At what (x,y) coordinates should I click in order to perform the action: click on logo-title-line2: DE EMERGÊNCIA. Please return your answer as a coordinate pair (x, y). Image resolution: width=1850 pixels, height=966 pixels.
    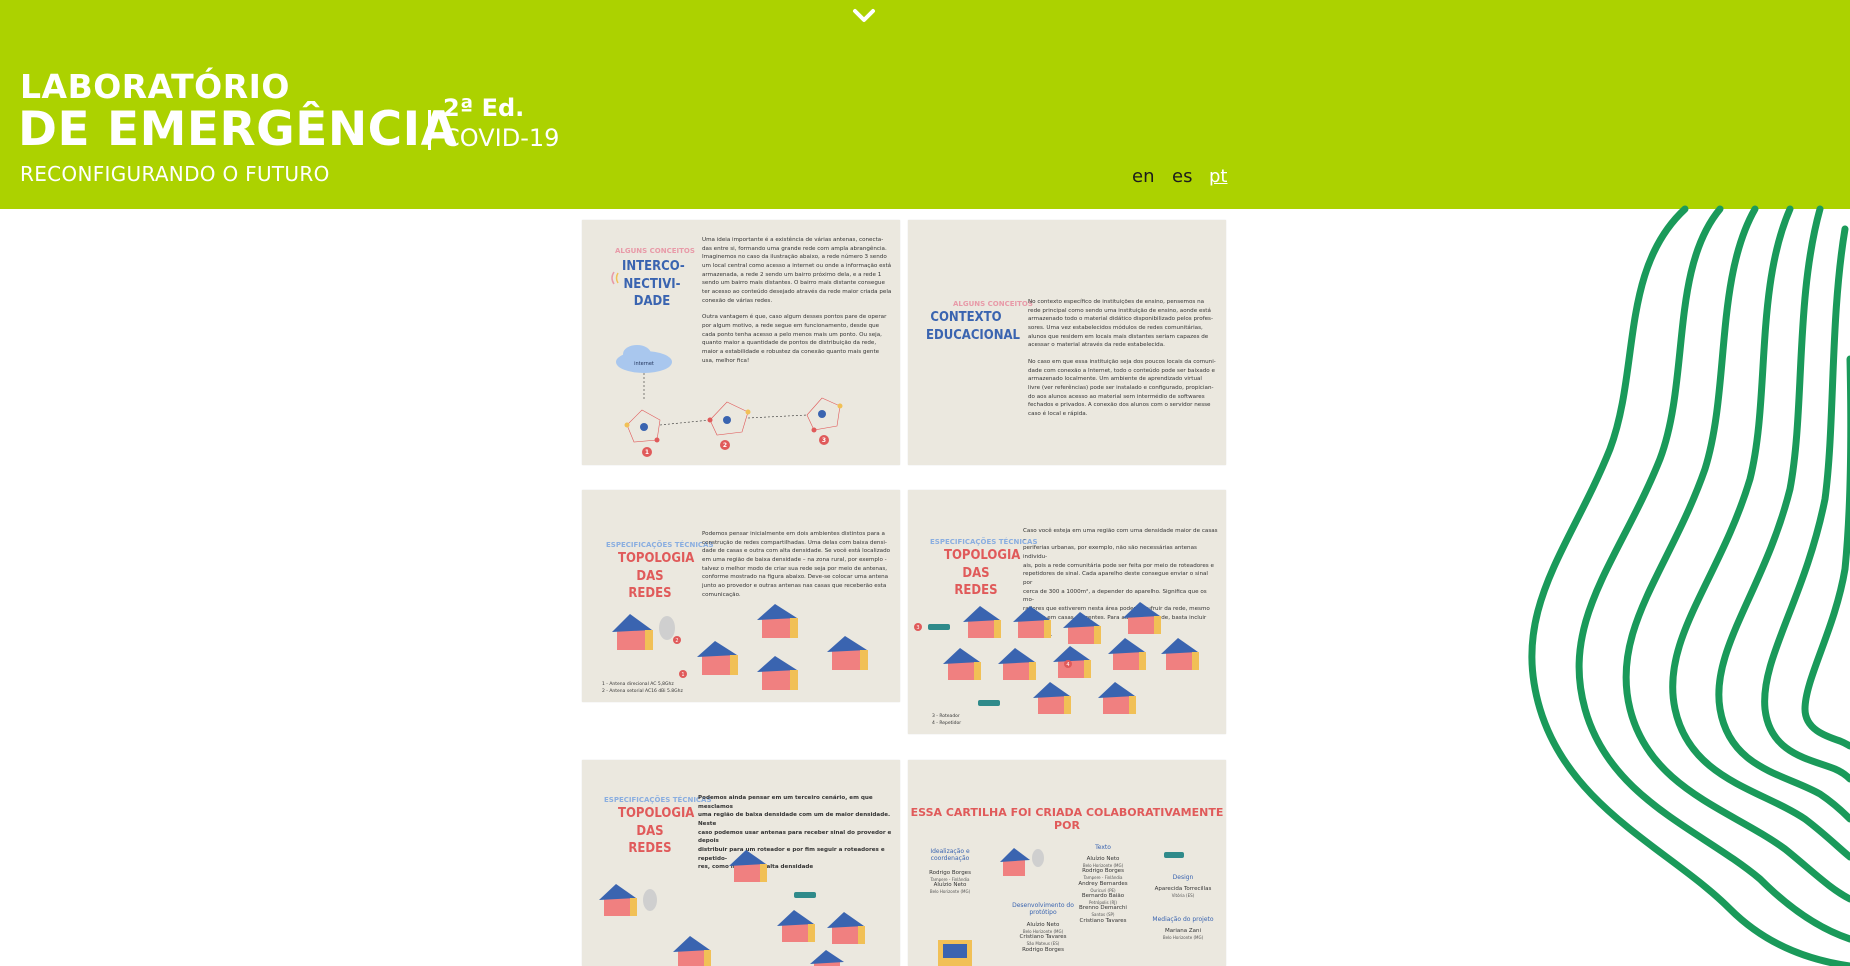
    Looking at the image, I should click on (238, 129).